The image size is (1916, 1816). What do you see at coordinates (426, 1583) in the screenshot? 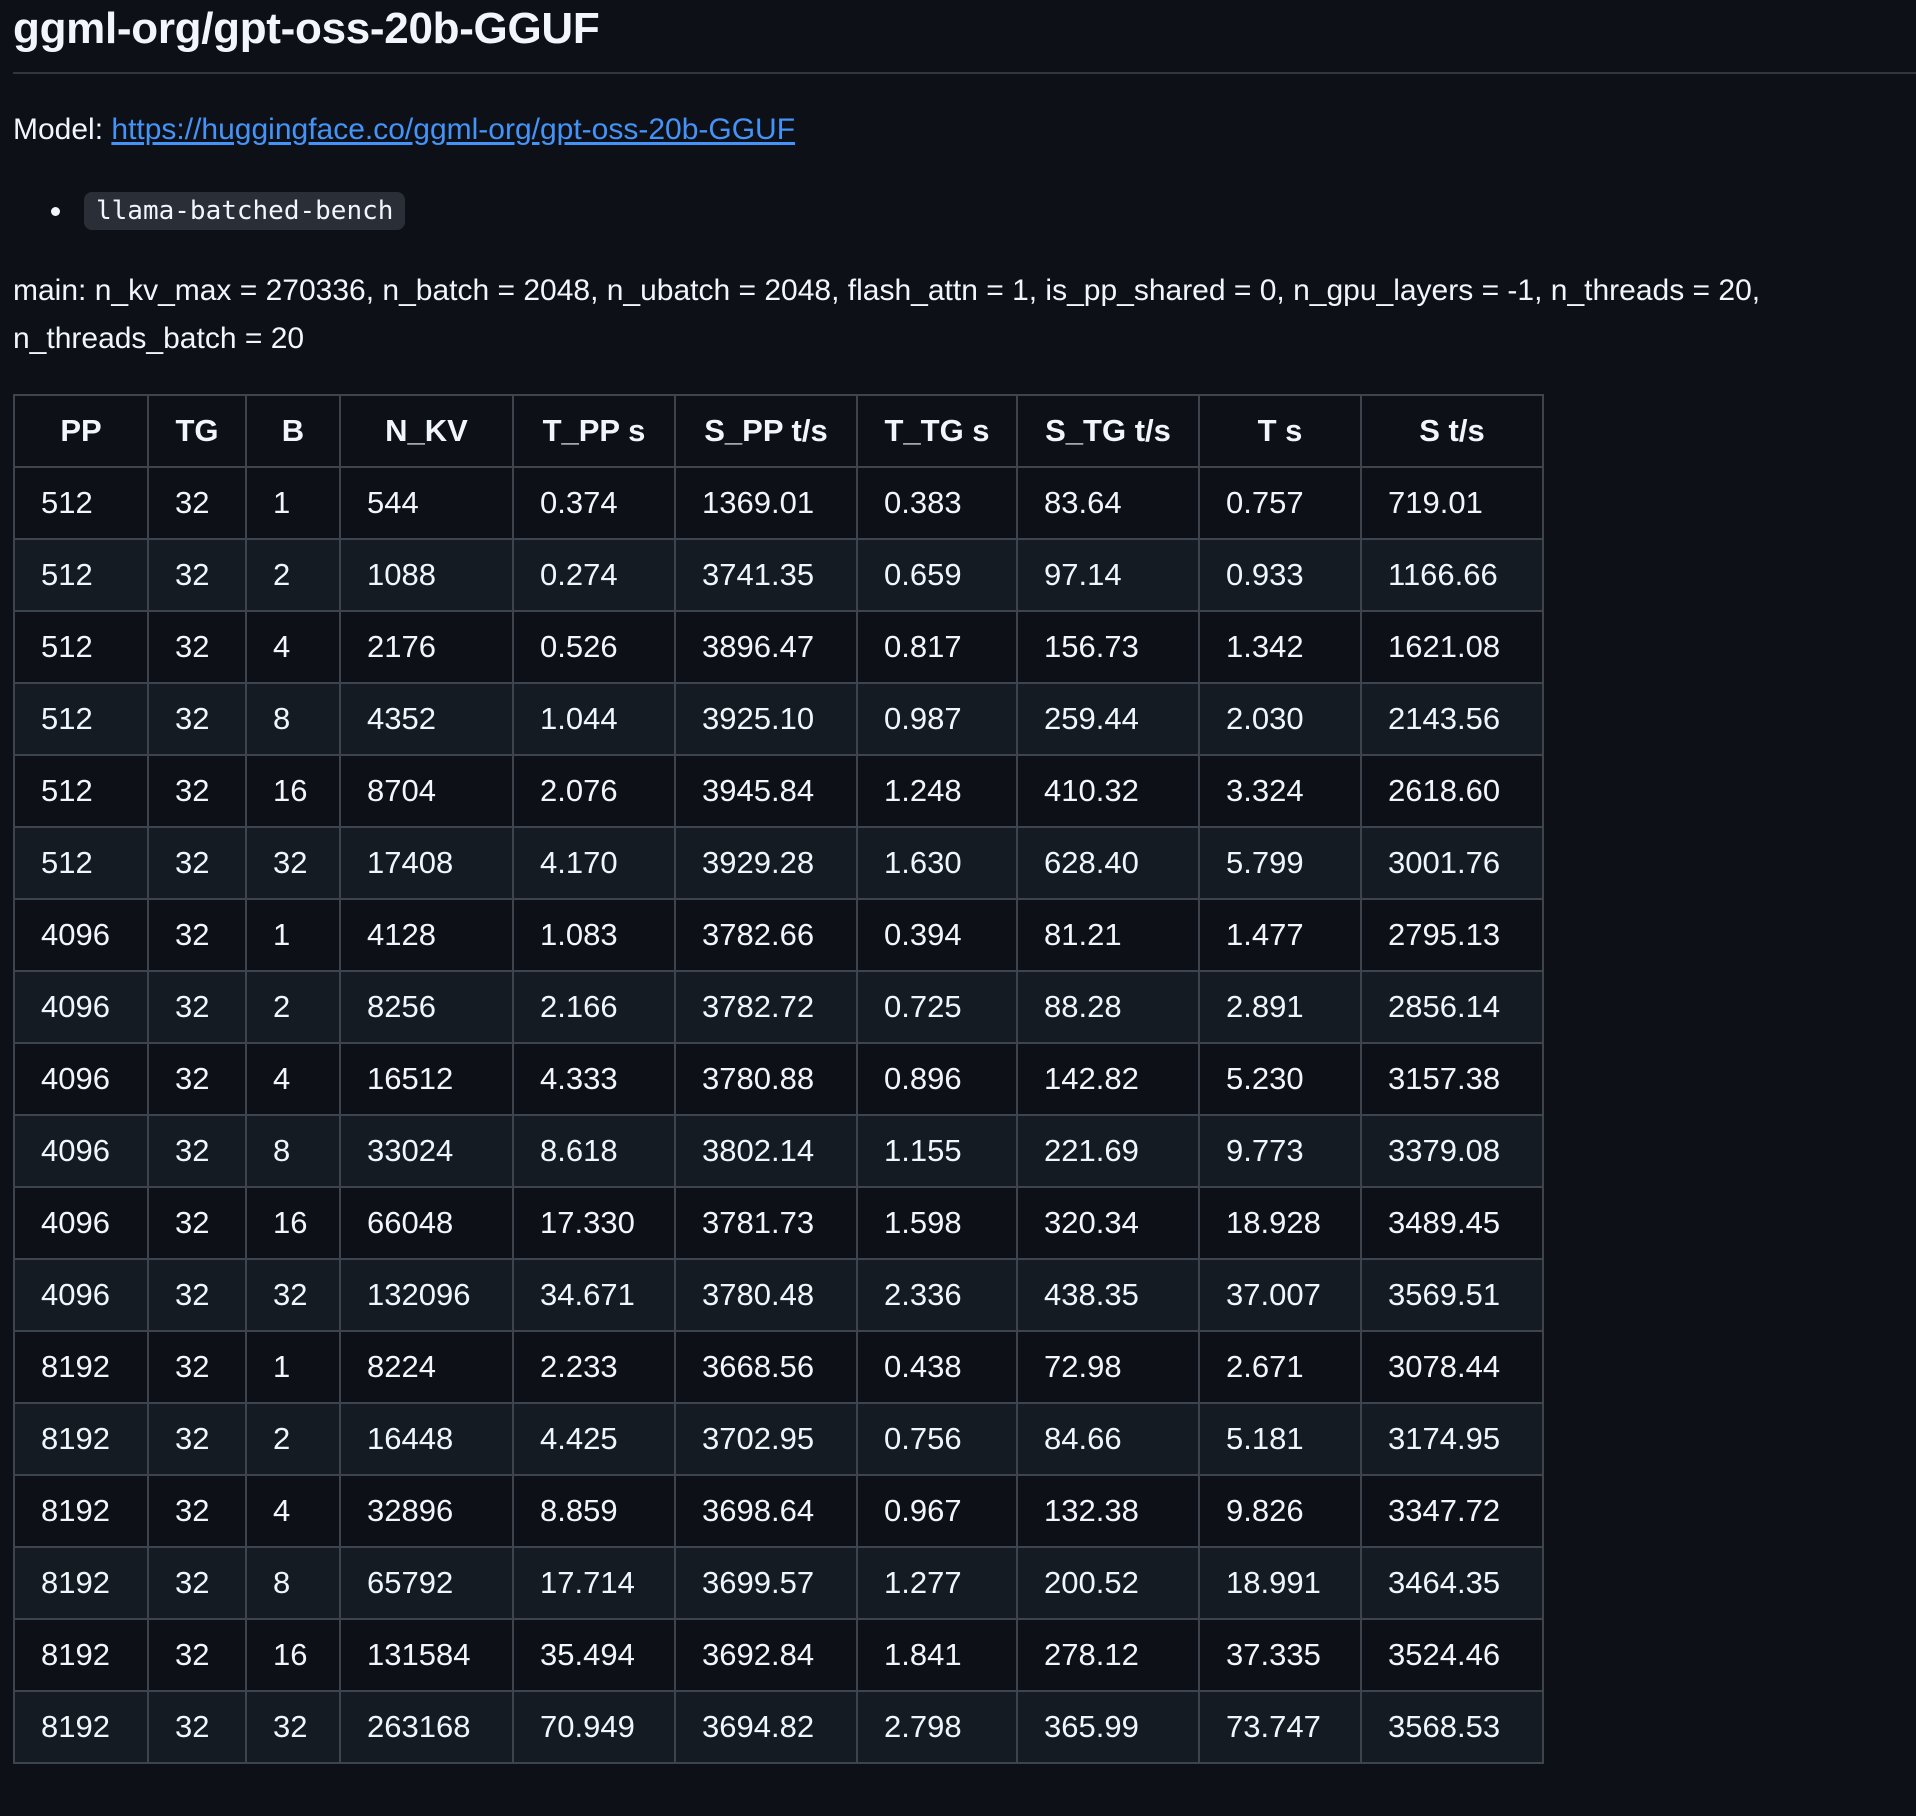
I see `table-cell: 65792` at bounding box center [426, 1583].